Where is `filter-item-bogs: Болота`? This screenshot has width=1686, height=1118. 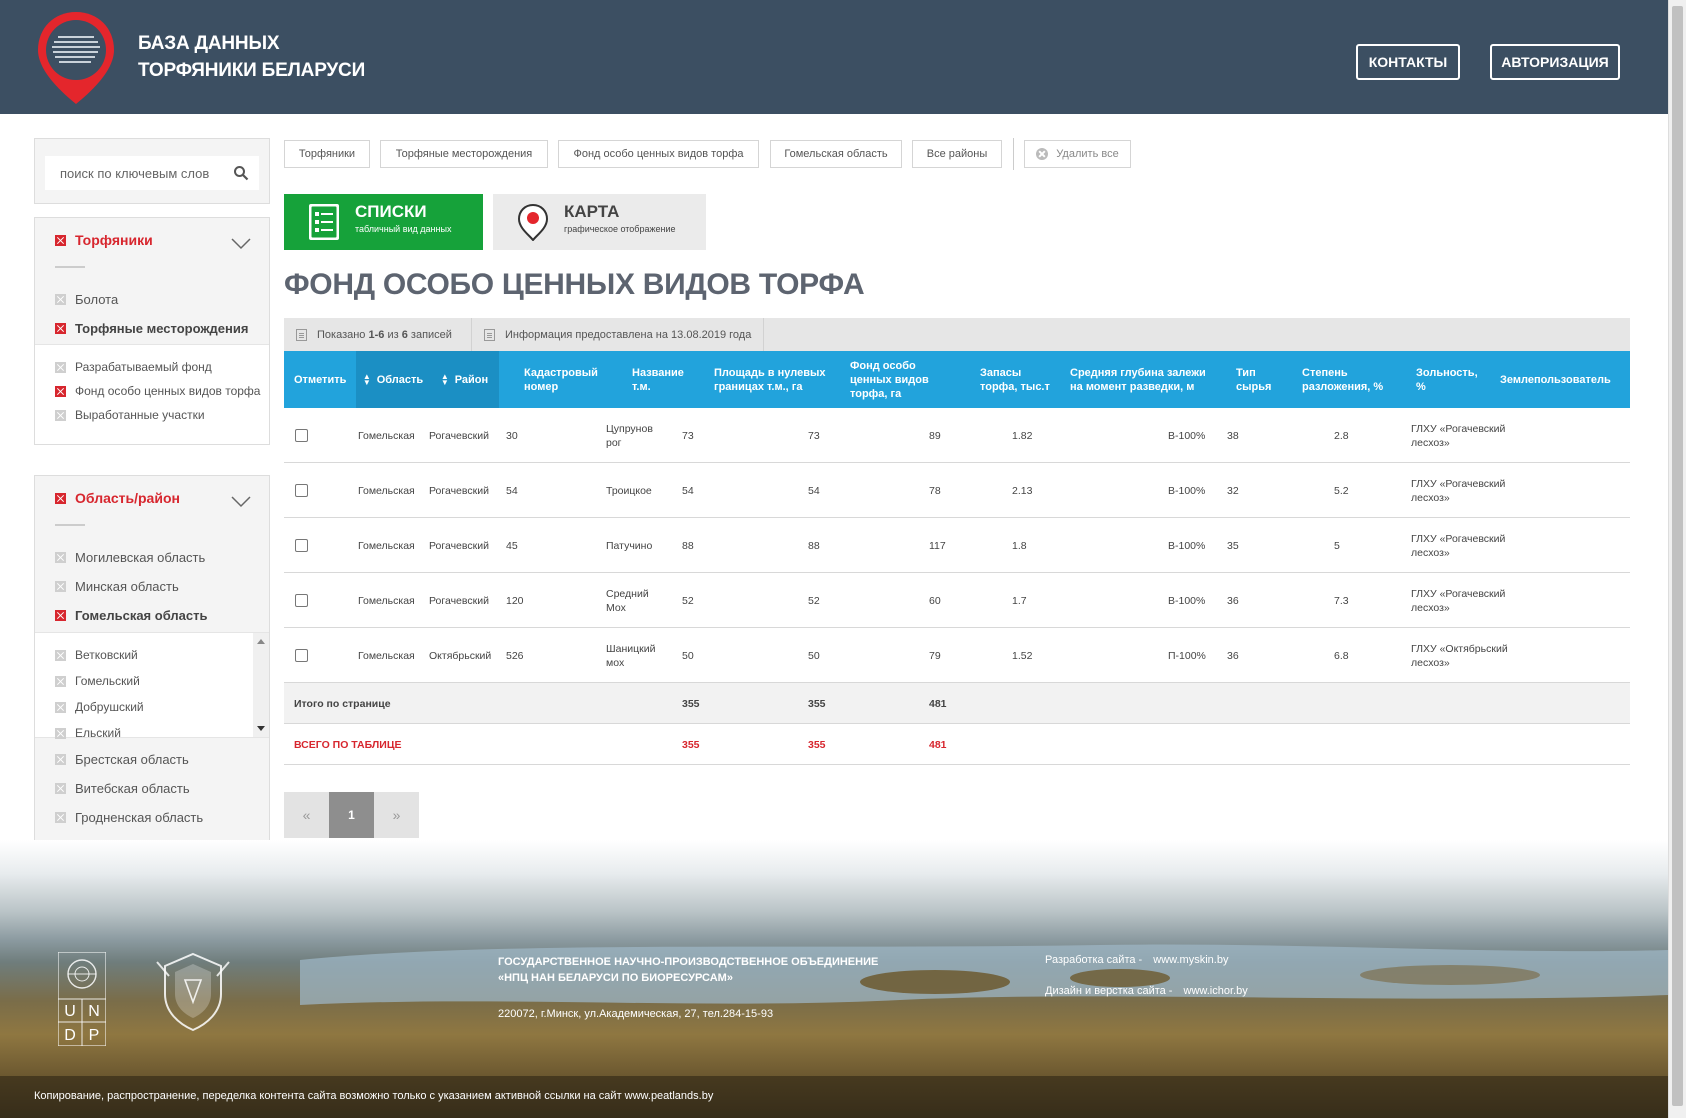 filter-item-bogs: Болота is located at coordinates (86, 299).